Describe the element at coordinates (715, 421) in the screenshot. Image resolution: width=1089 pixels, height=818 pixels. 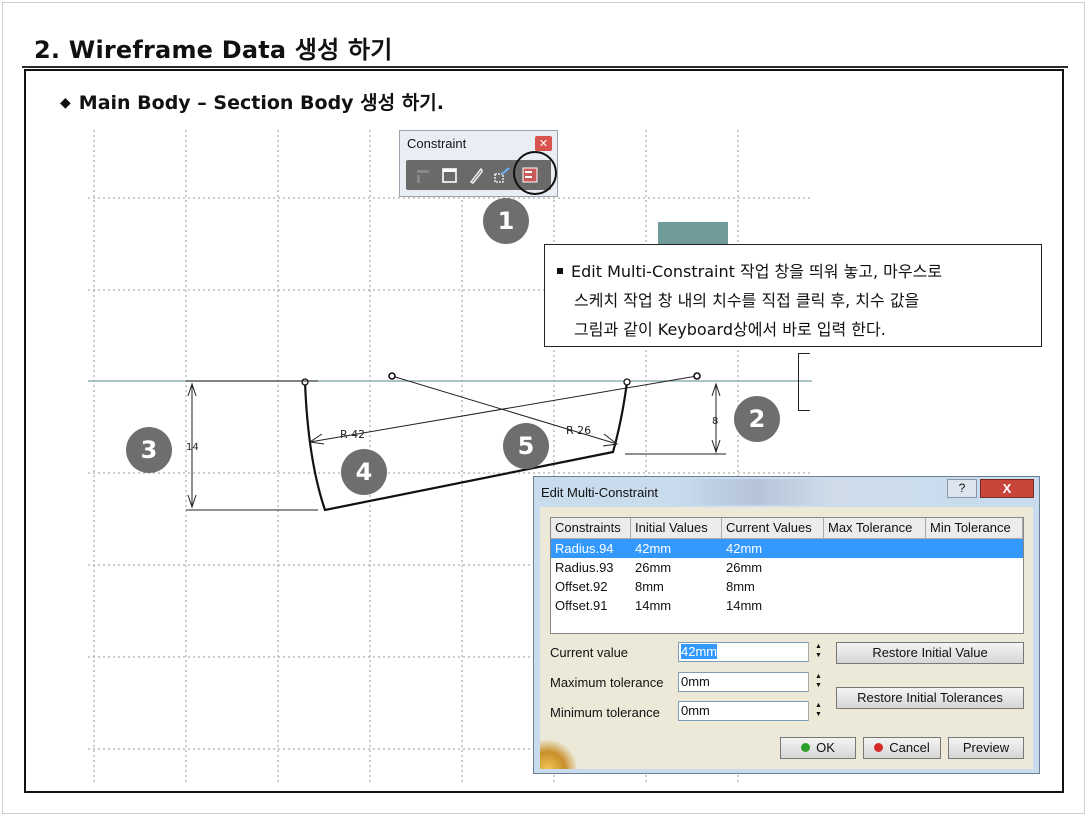
I see `dim-label-8: 8` at that location.